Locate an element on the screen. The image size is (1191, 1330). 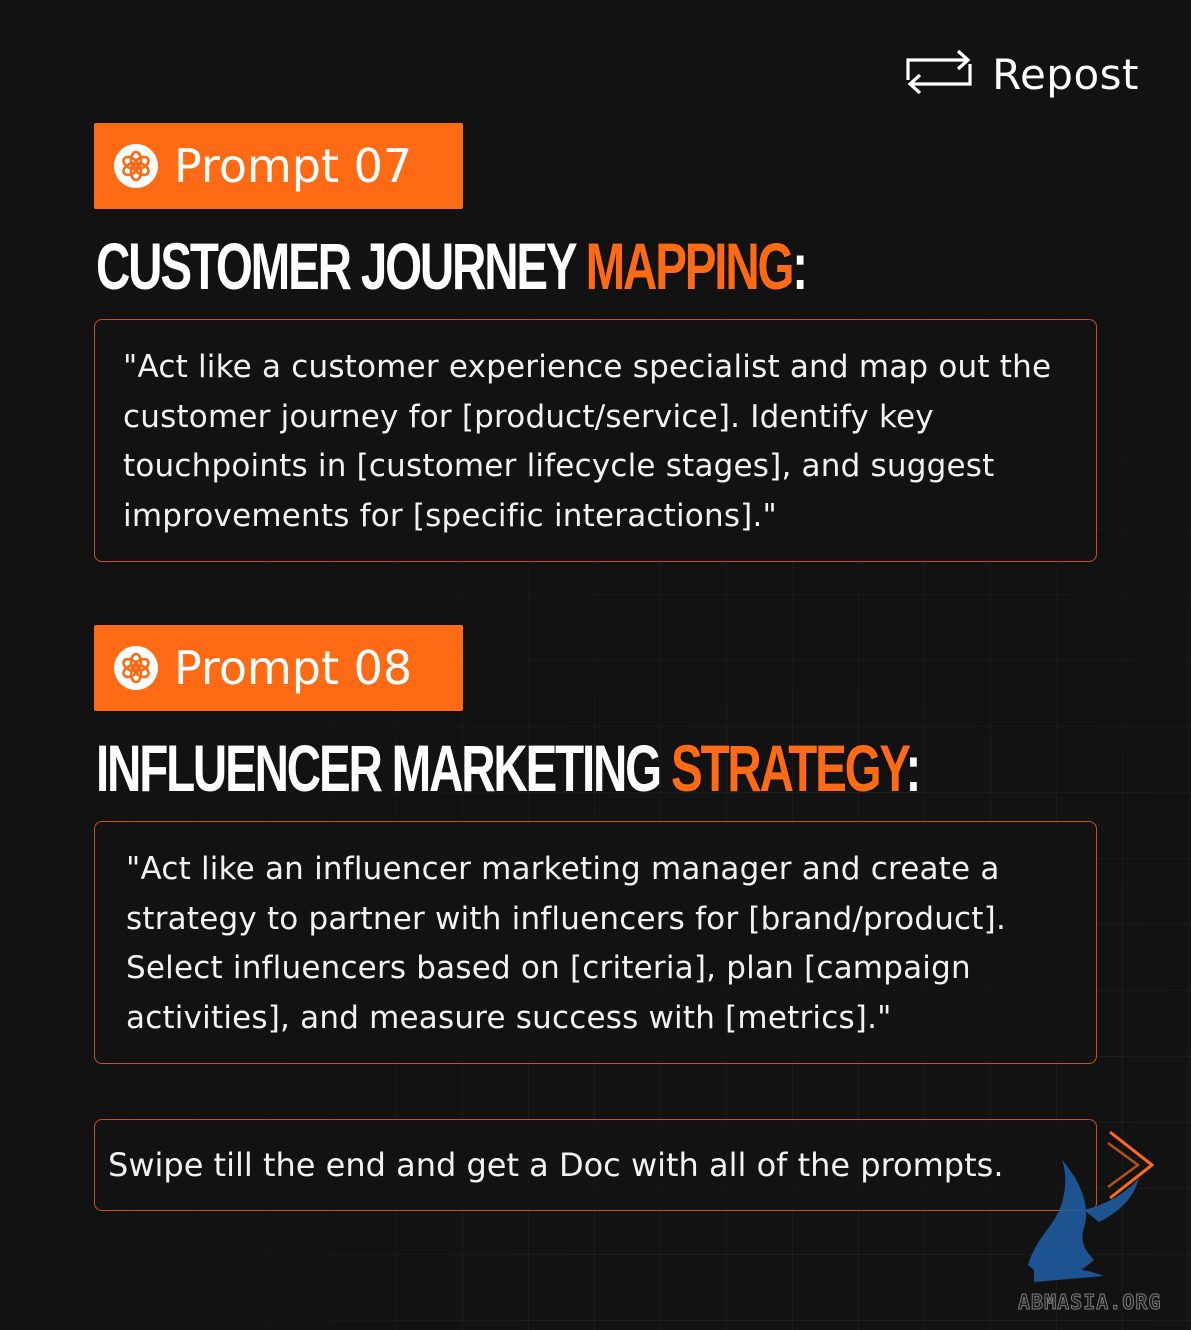
badge-label: Prompt 08 is located at coordinates (293, 668).